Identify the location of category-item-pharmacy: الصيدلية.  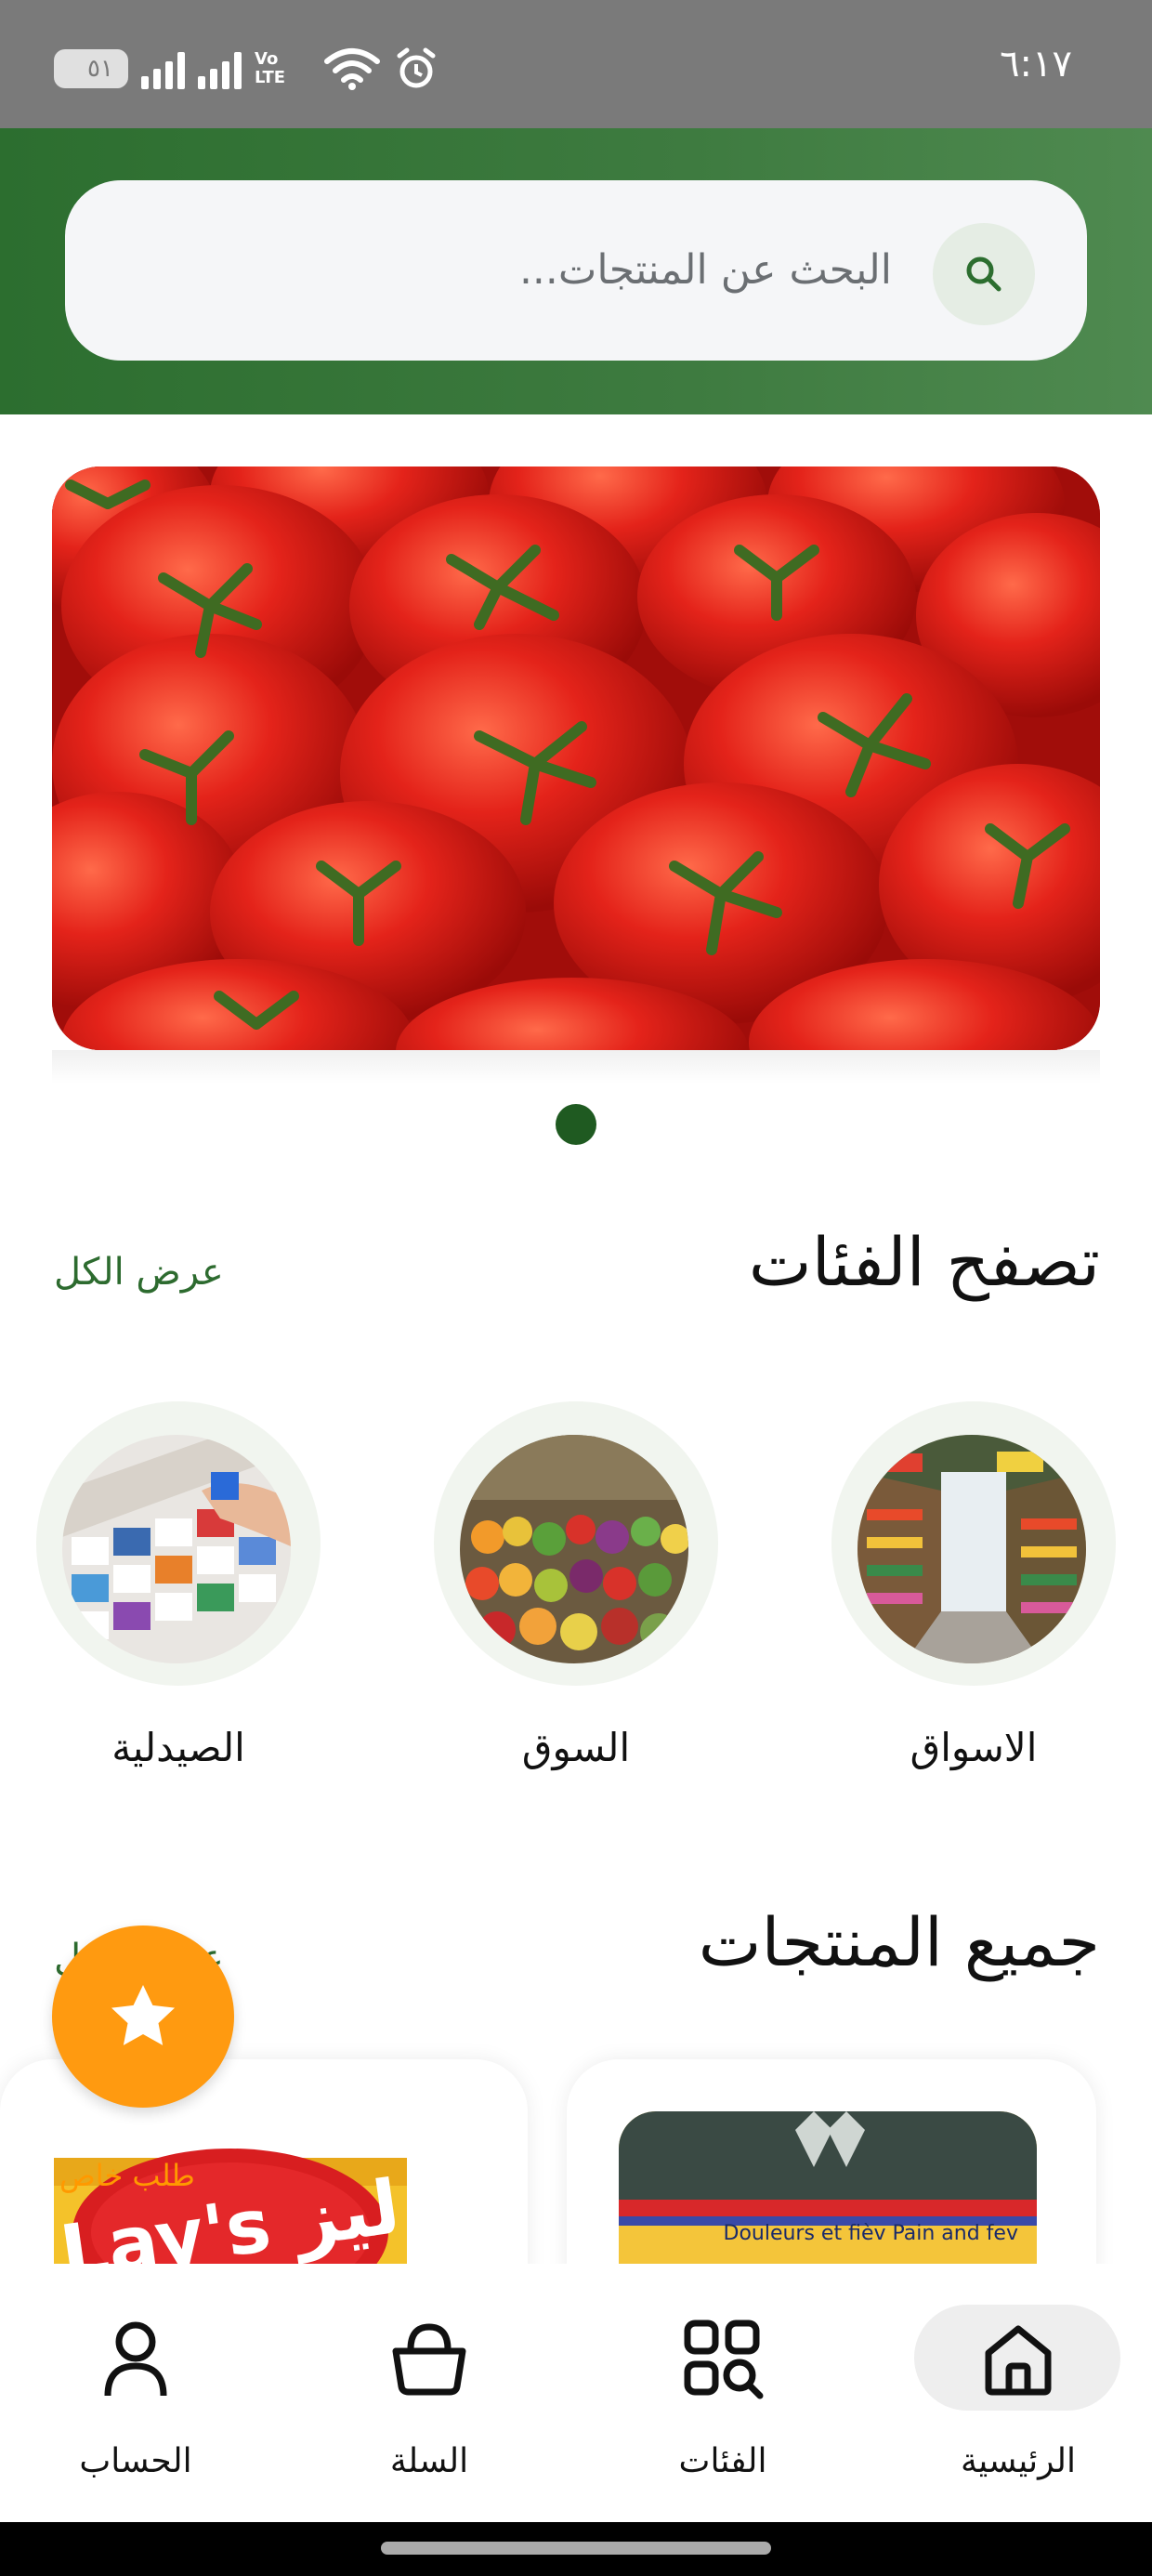
(178, 1585).